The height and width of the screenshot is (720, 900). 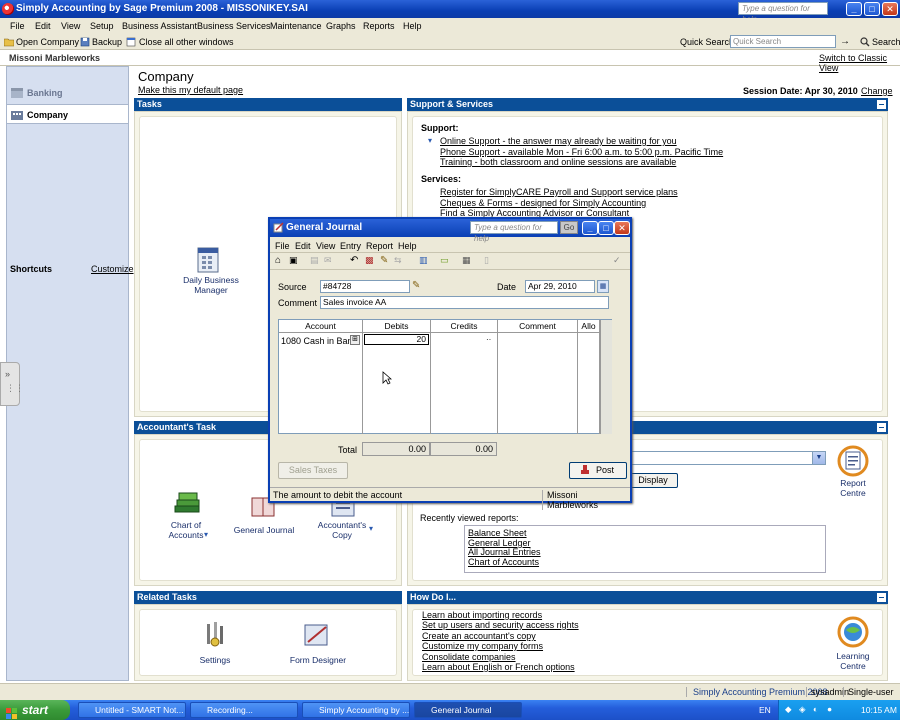 I want to click on general-journal-label: General Journal, so click(x=264, y=530).